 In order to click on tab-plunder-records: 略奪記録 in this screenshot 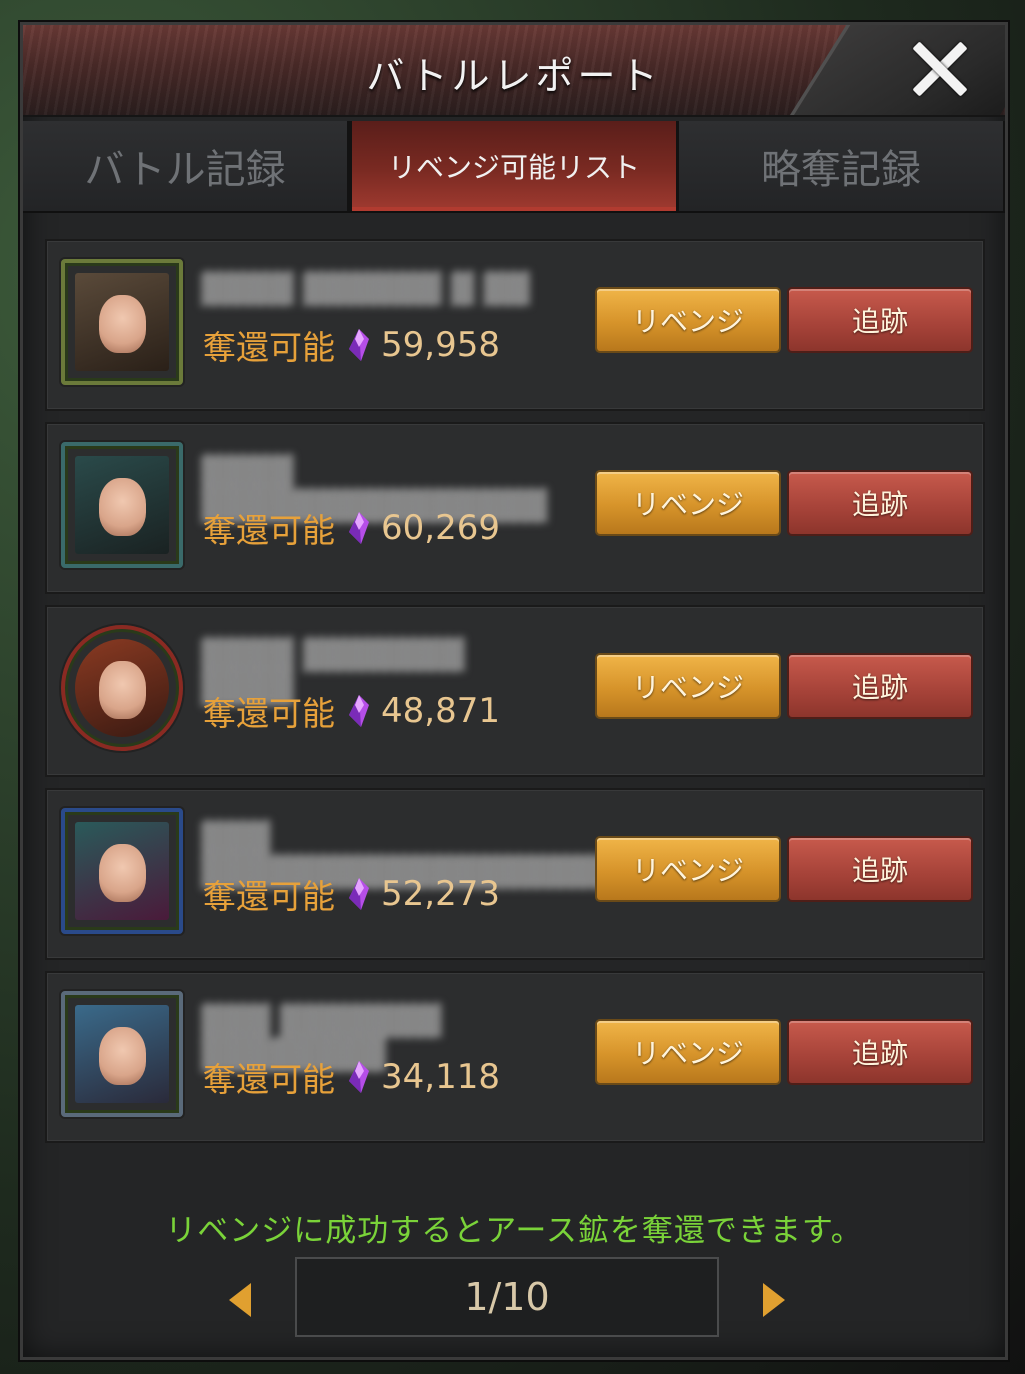, I will do `click(842, 166)`.